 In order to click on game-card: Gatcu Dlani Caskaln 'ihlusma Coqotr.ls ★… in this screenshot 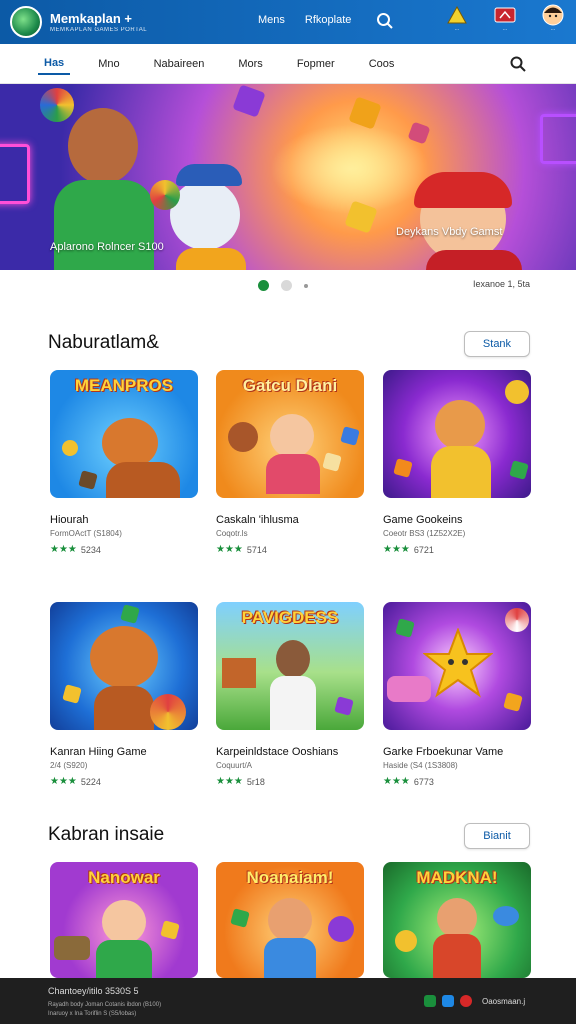, I will do `click(290, 462)`.